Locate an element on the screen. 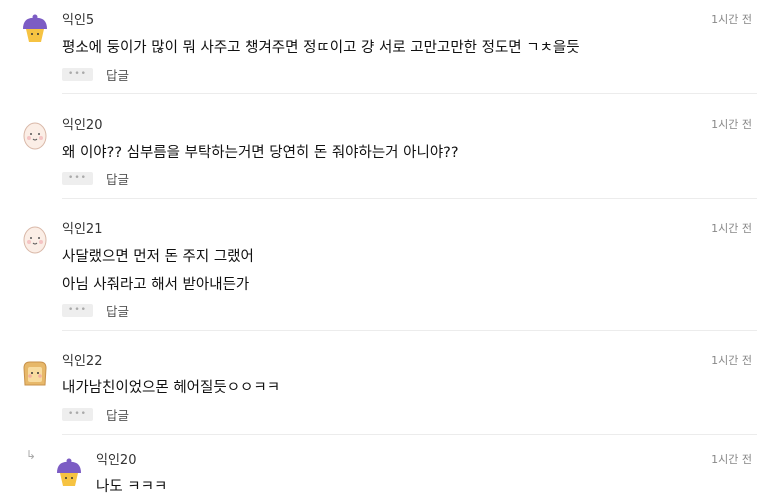  comment-text: 사달랬으면 먼저 돈 주지 그랬어 is located at coordinates (158, 257).